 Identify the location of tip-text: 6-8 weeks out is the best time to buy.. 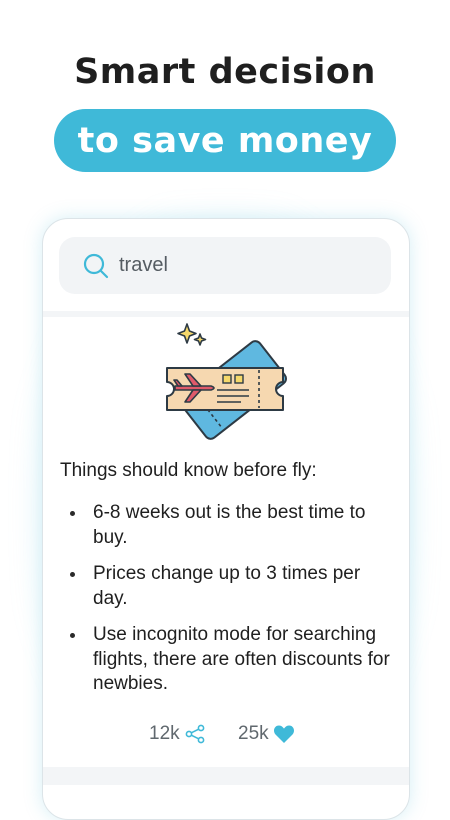
(229, 525).